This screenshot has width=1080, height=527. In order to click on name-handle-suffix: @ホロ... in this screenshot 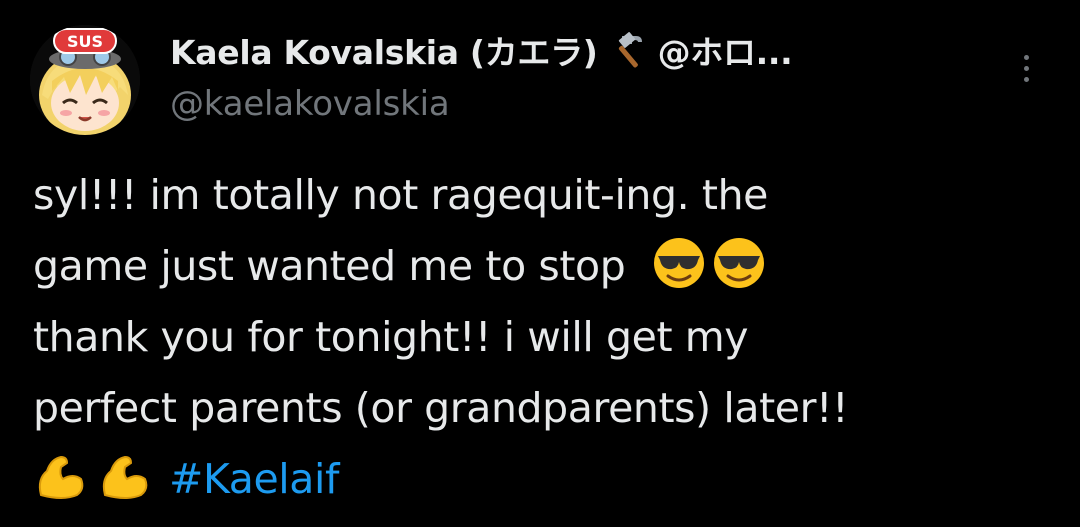, I will do `click(725, 52)`.